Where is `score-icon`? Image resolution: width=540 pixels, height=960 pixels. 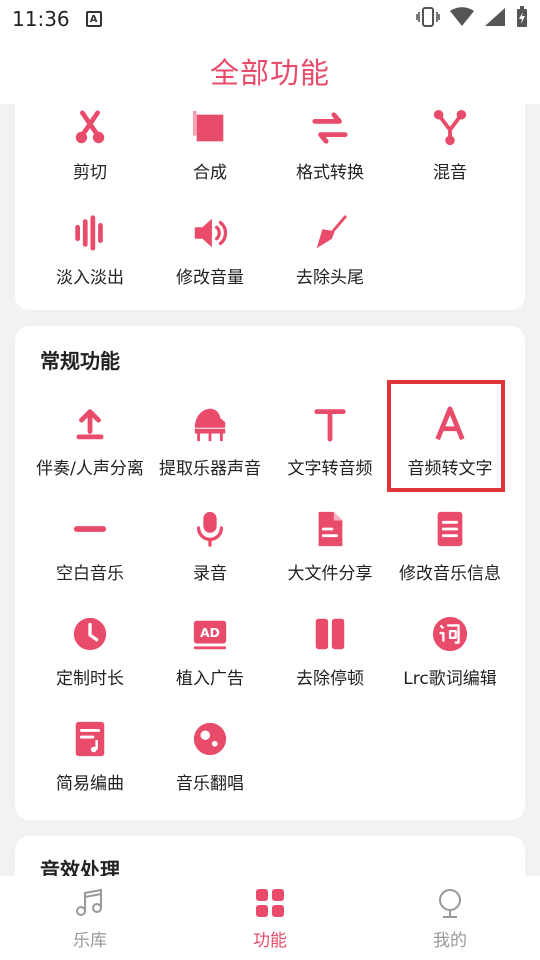 score-icon is located at coordinates (90, 739).